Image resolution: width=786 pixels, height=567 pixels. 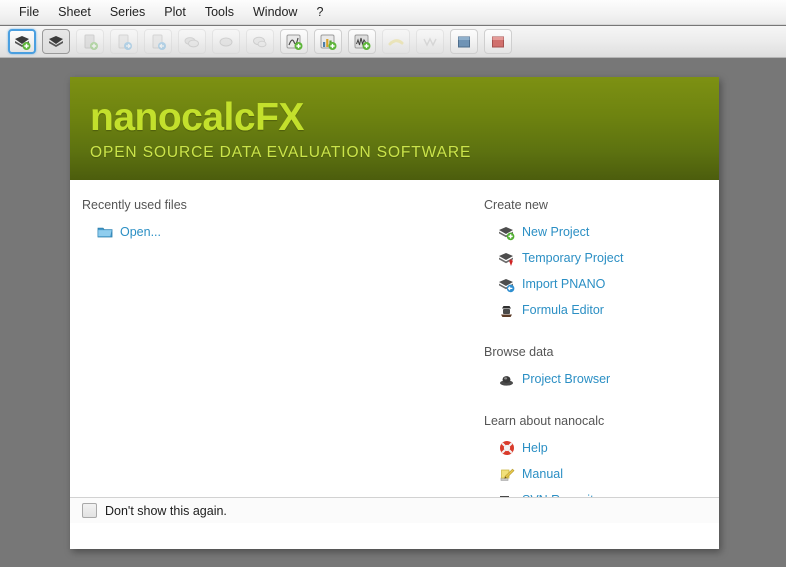 I want to click on link-formula-editor: Formula Editor, so click(x=596, y=310).